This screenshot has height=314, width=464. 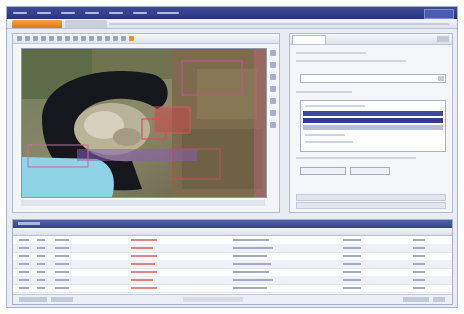 I want to click on table-footer, so click(x=232, y=299).